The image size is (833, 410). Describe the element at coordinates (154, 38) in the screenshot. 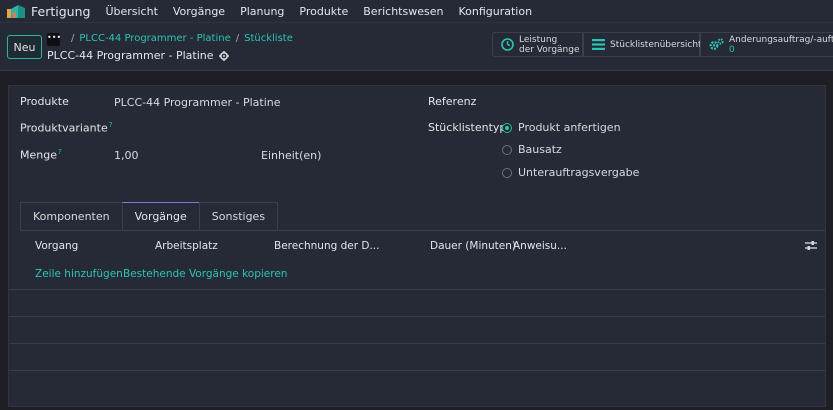

I see `breadcrumb-link-product: PLCC-44 Programmer - Platine` at that location.